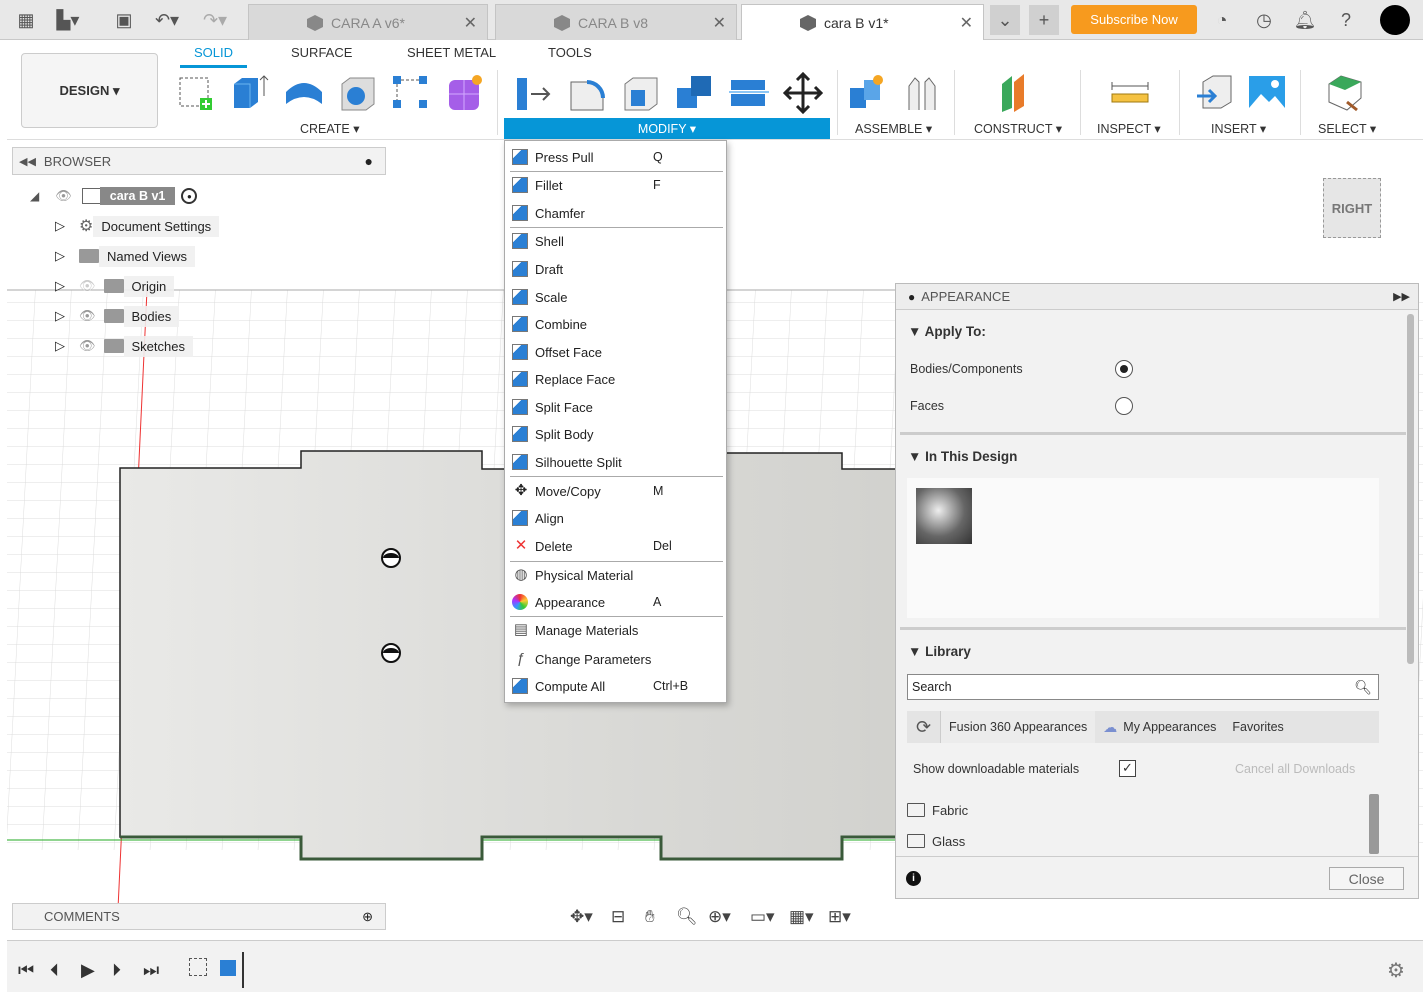  I want to click on go-to-start-icon: ⏮︎, so click(26, 970).